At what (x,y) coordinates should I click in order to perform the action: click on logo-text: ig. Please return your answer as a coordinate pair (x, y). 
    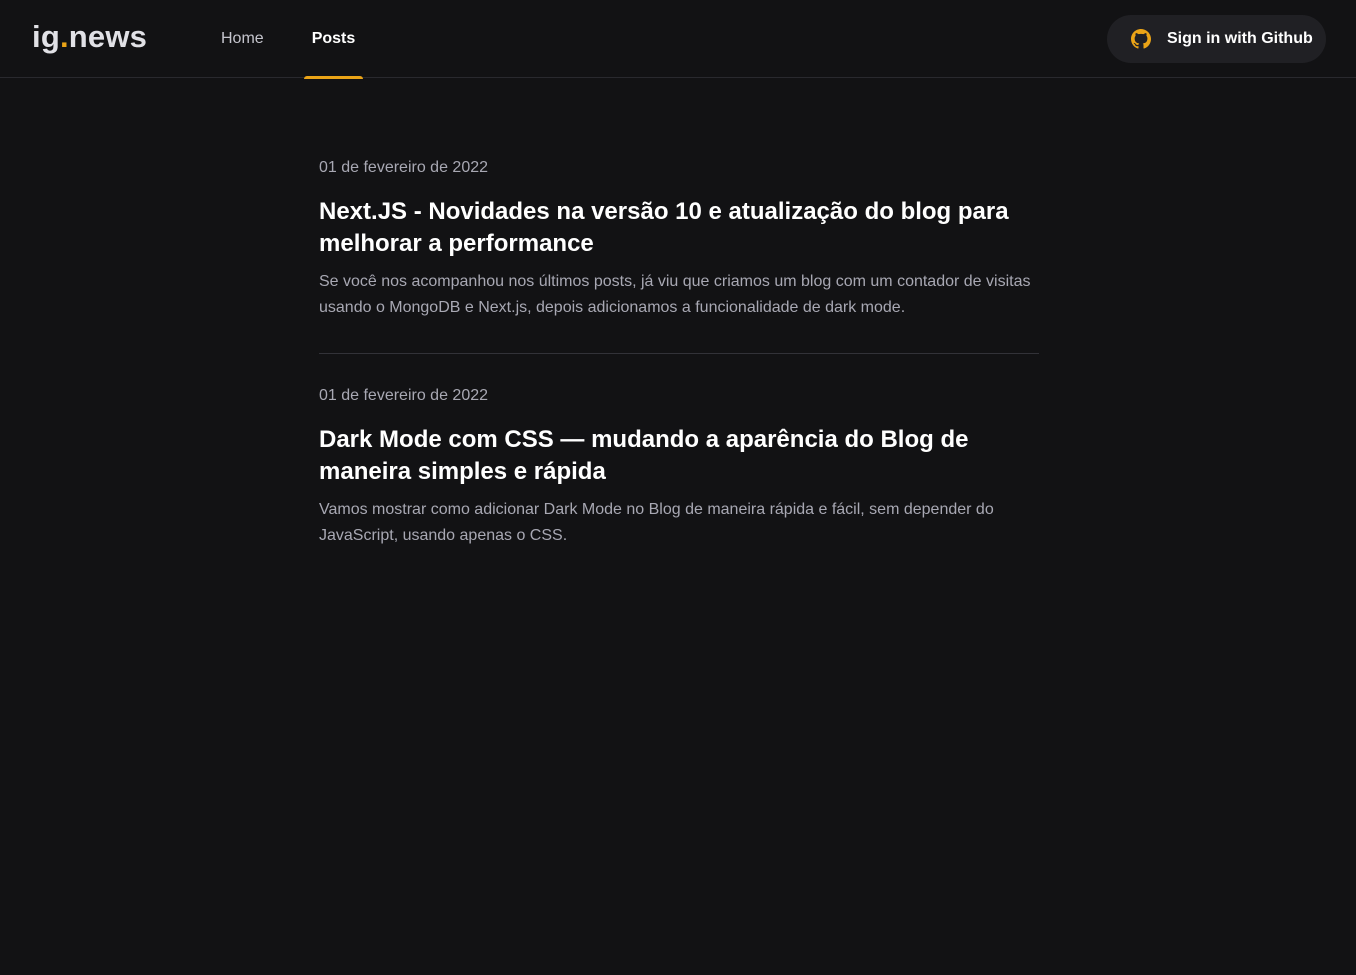
    Looking at the image, I should click on (46, 36).